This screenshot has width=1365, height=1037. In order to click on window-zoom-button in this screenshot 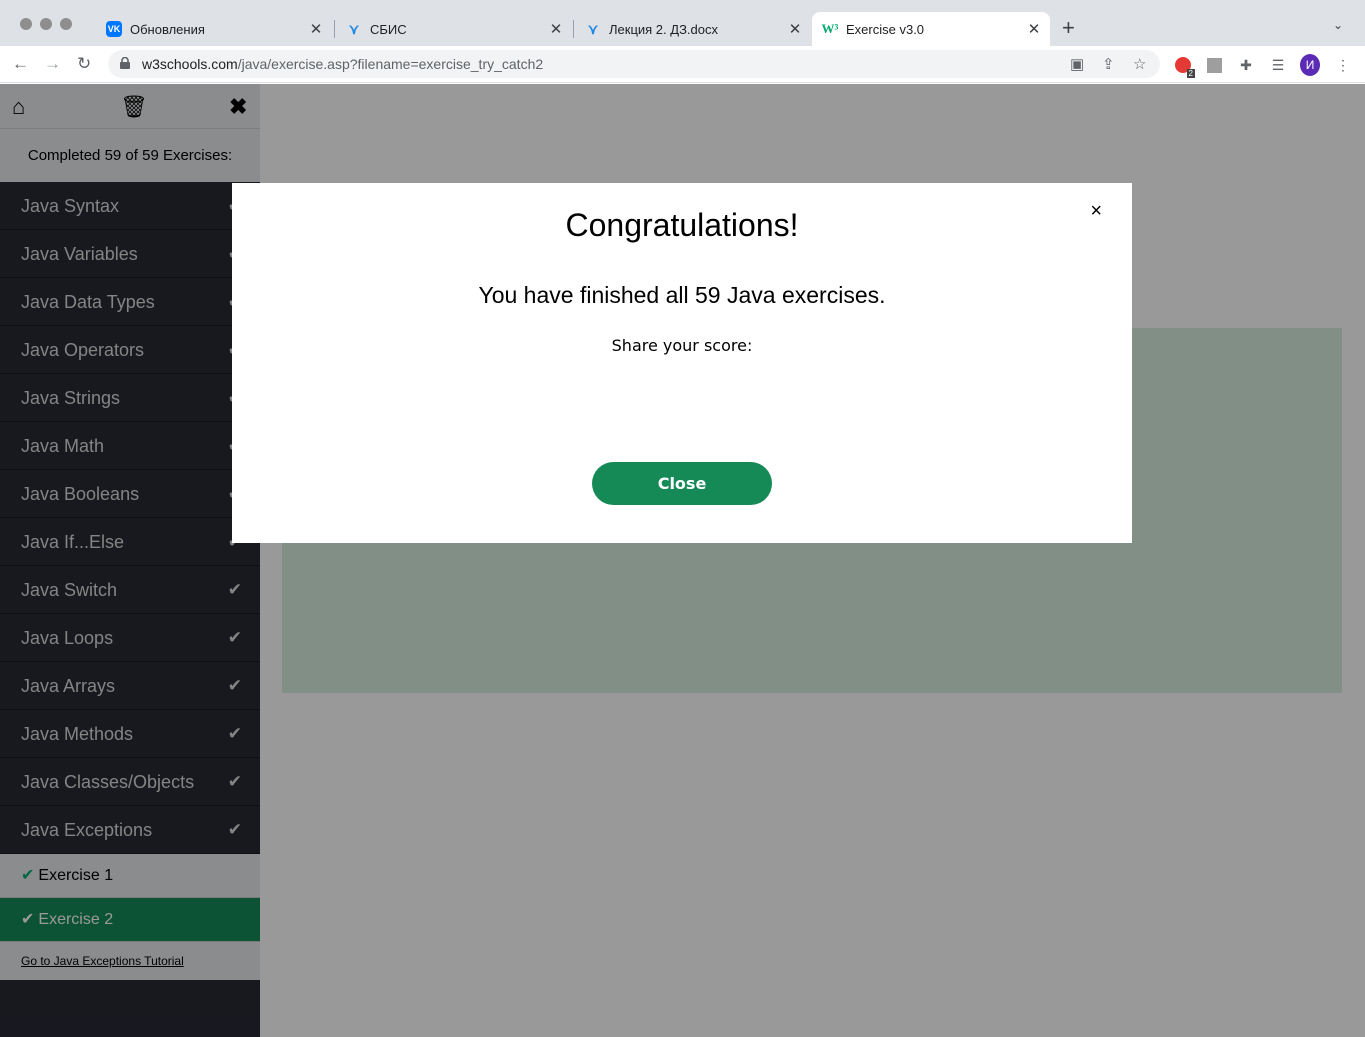, I will do `click(66, 24)`.